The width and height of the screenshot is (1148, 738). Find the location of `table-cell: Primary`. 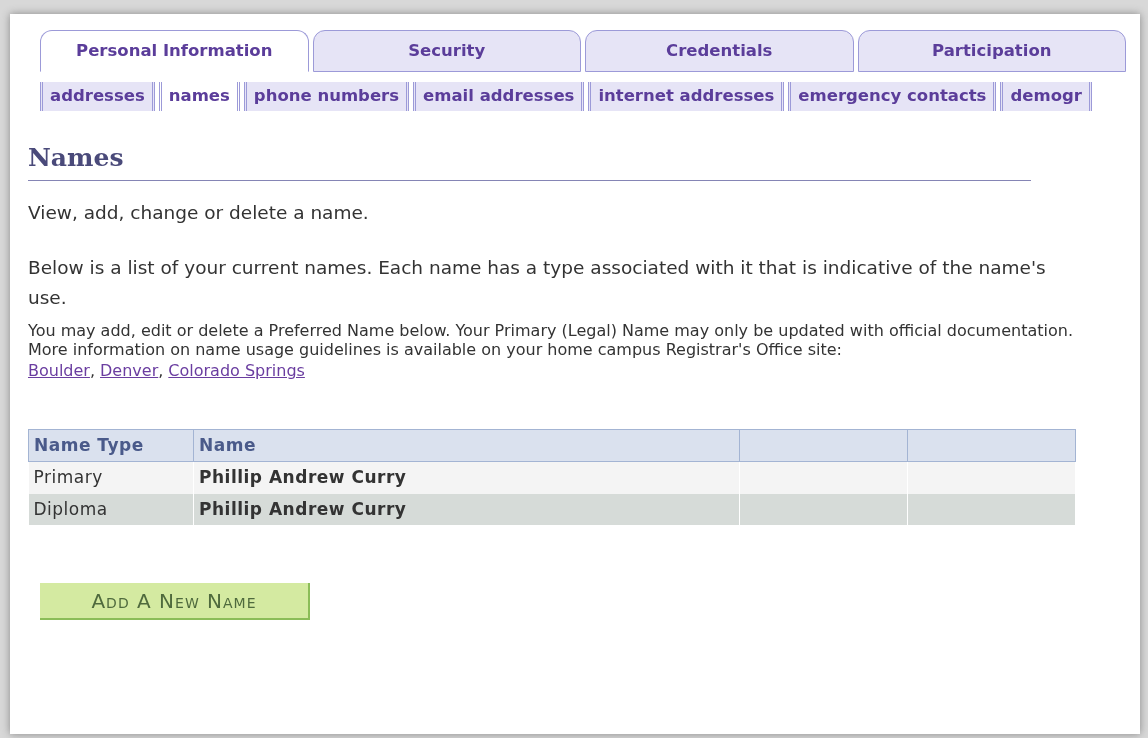

table-cell: Primary is located at coordinates (111, 477).